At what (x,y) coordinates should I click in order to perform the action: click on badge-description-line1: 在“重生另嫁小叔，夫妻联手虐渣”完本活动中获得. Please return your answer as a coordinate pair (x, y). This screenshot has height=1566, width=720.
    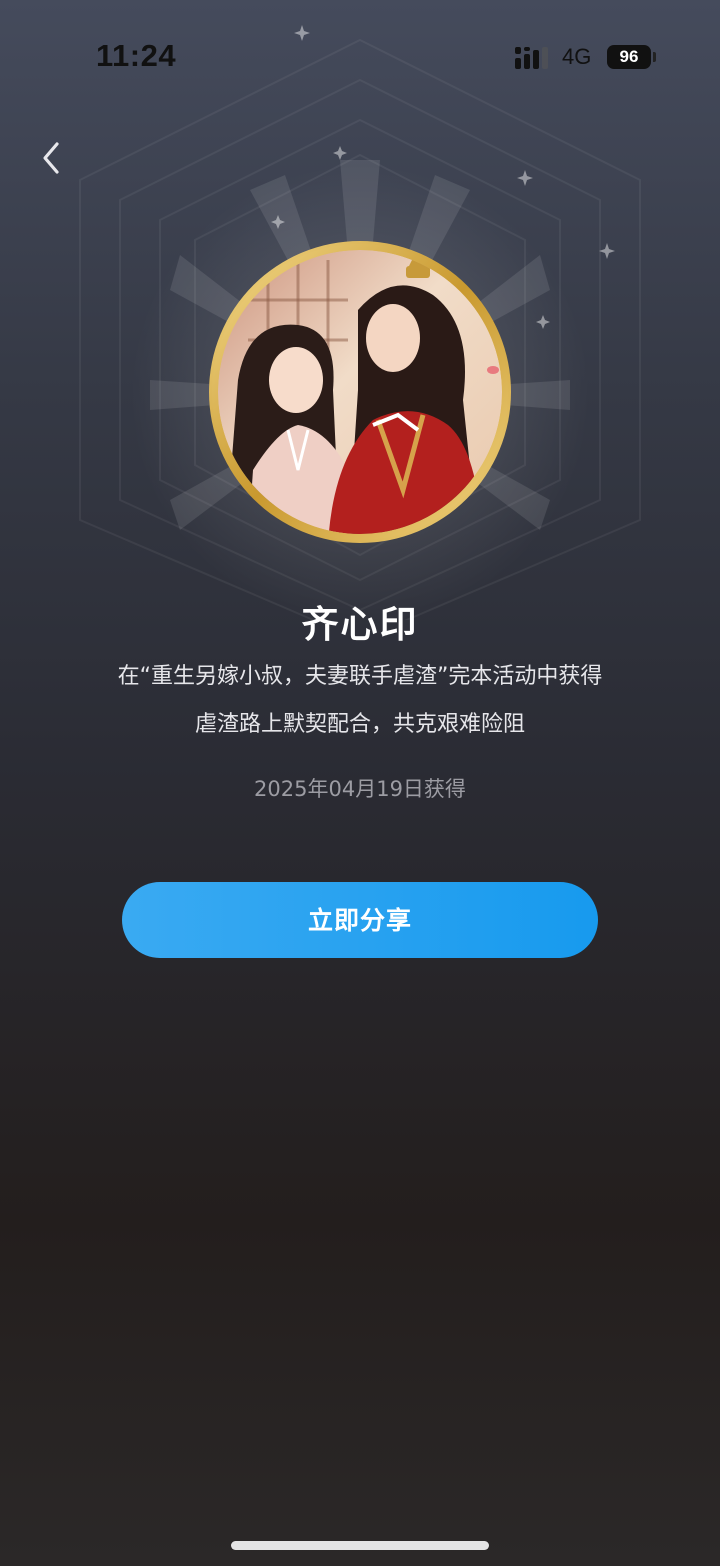
    Looking at the image, I should click on (360, 676).